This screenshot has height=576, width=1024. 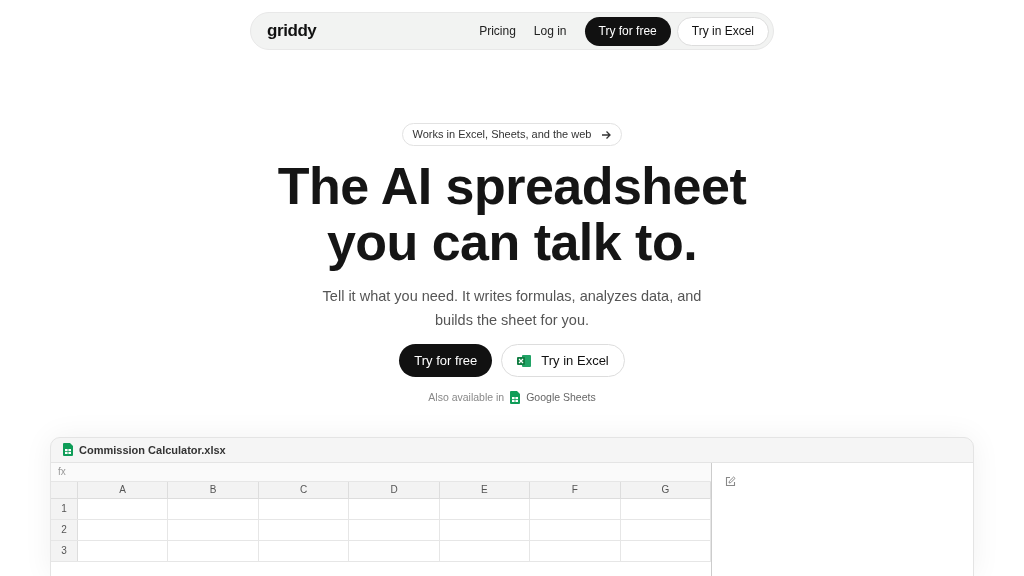 I want to click on column-header: C, so click(x=304, y=489).